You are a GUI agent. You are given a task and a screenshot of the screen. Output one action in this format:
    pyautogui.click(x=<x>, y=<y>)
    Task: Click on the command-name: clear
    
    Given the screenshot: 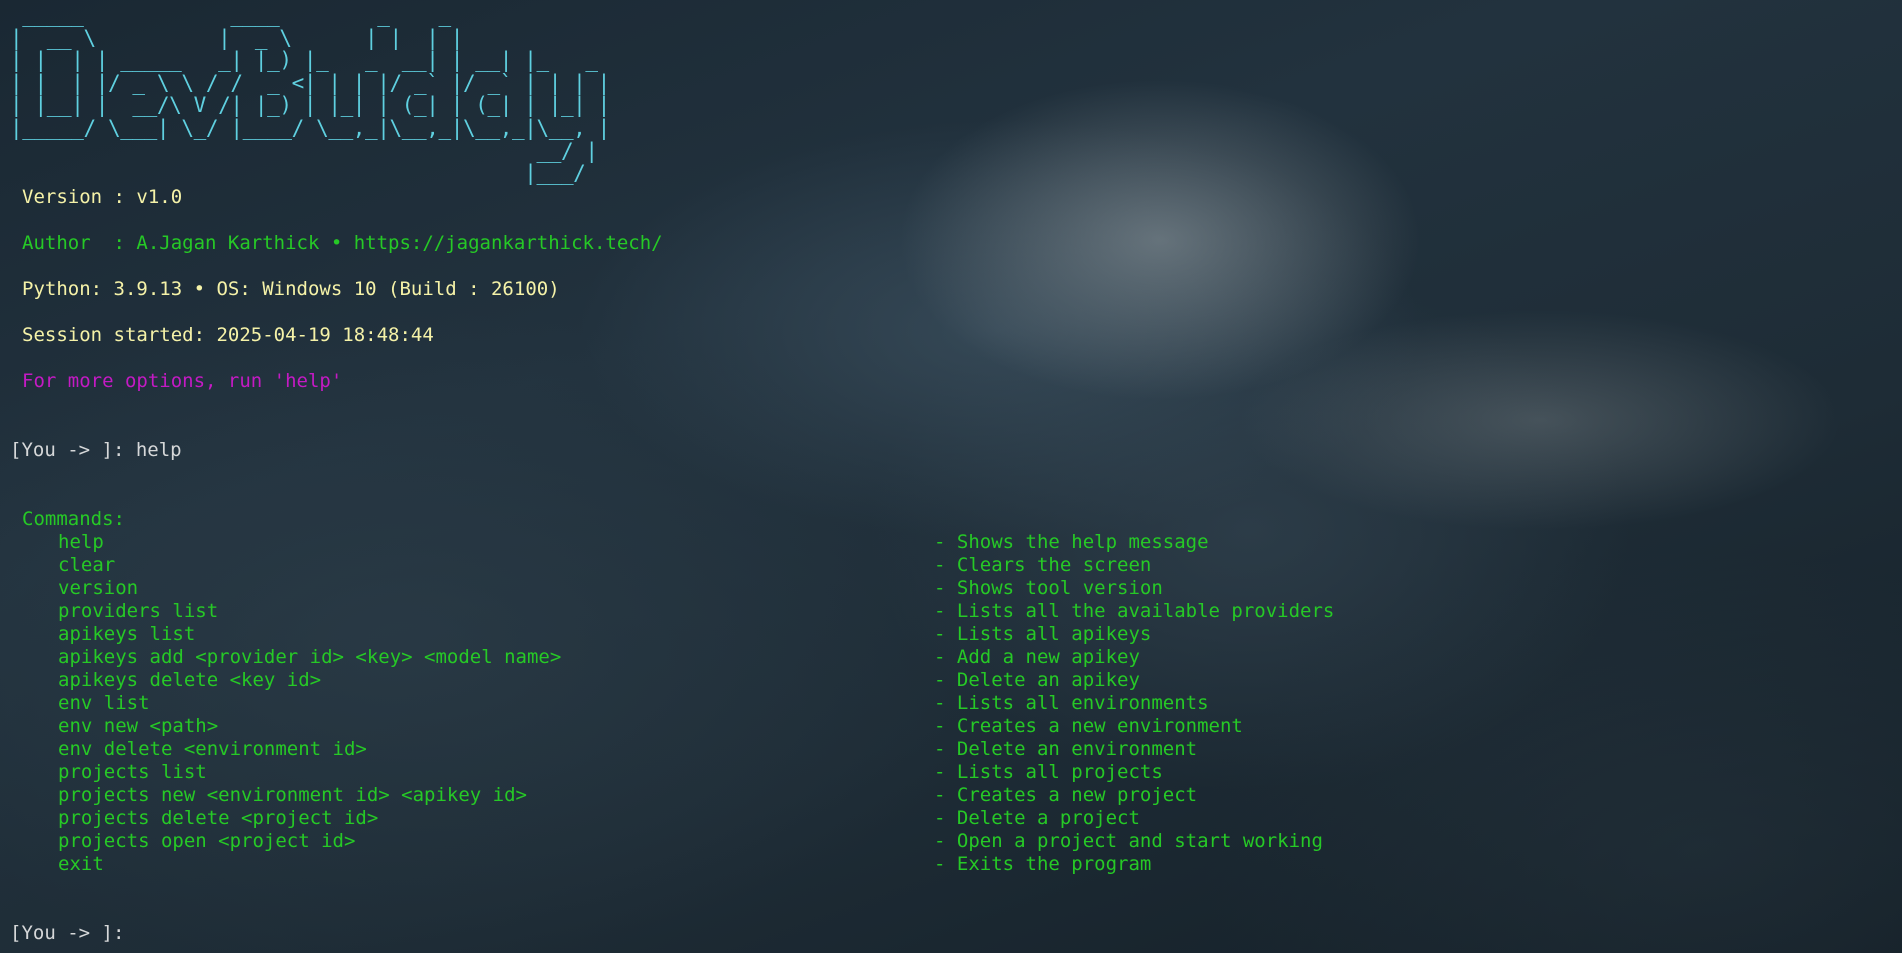 What is the action you would take?
    pyautogui.click(x=87, y=565)
    